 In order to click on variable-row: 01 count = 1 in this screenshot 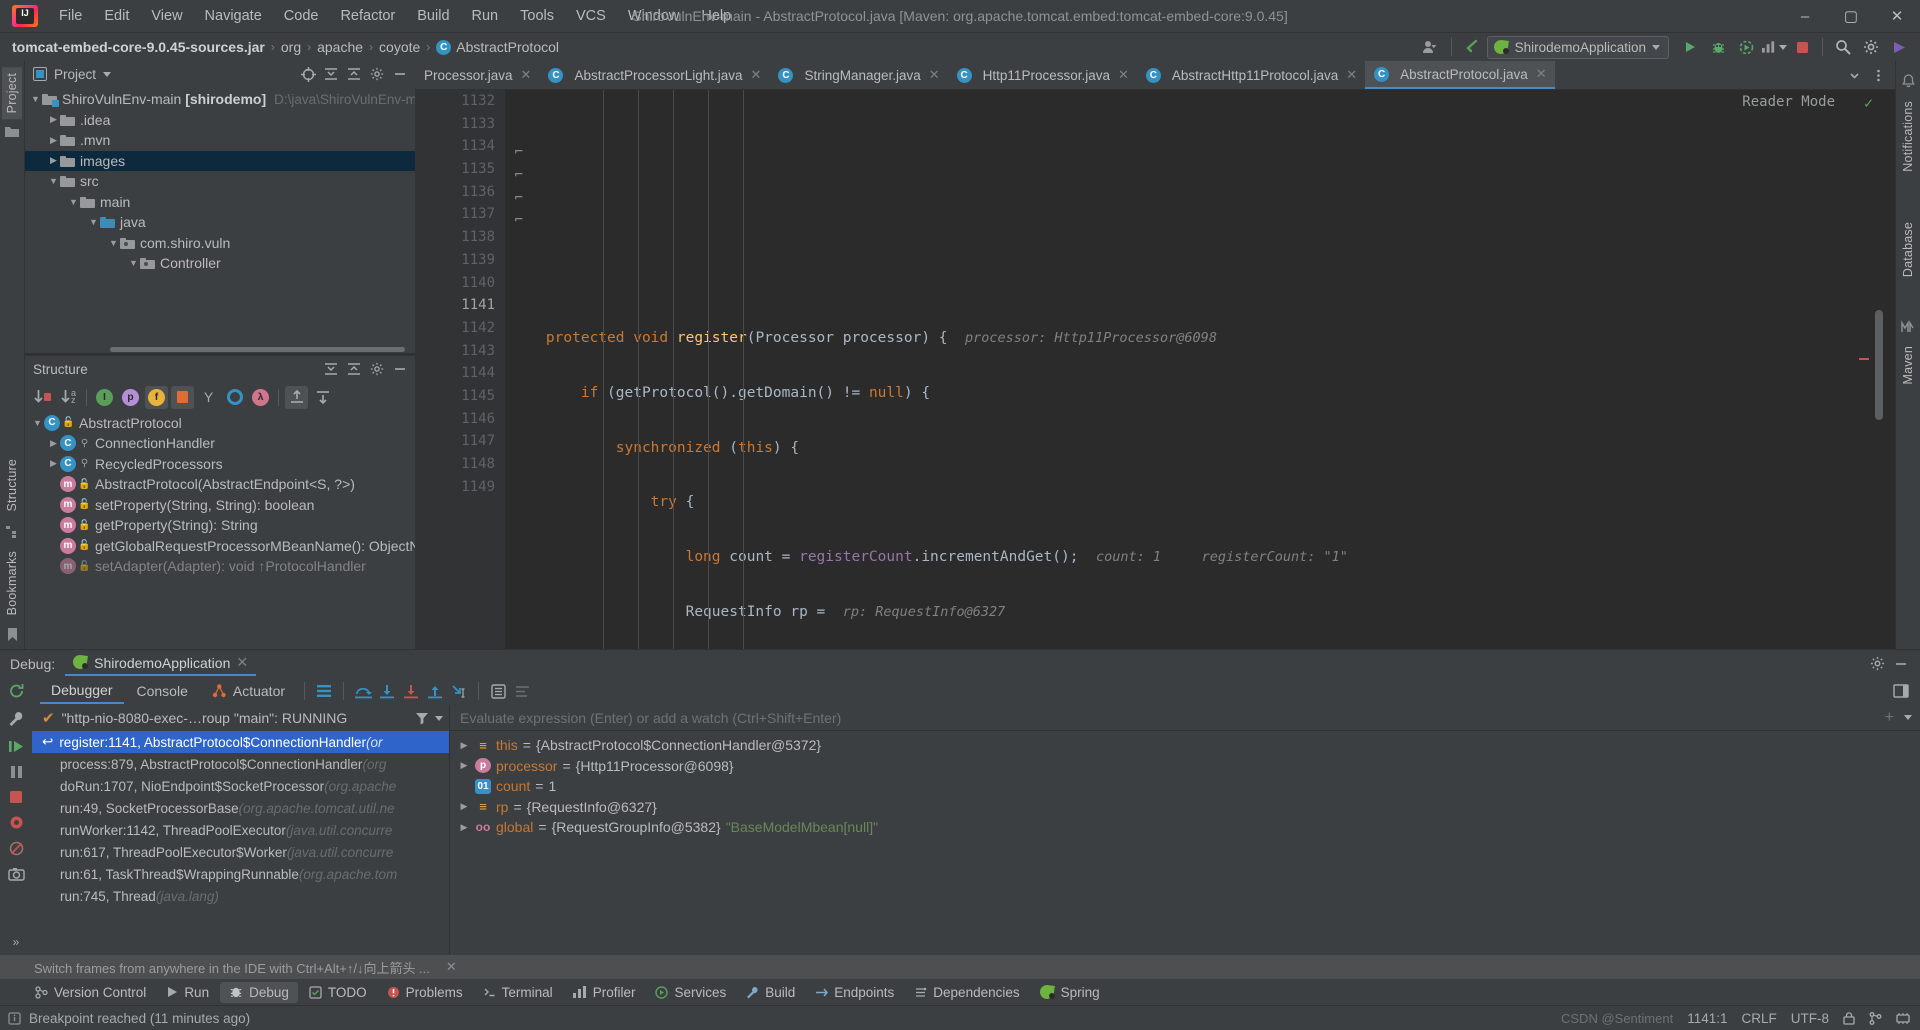, I will do `click(1185, 786)`.